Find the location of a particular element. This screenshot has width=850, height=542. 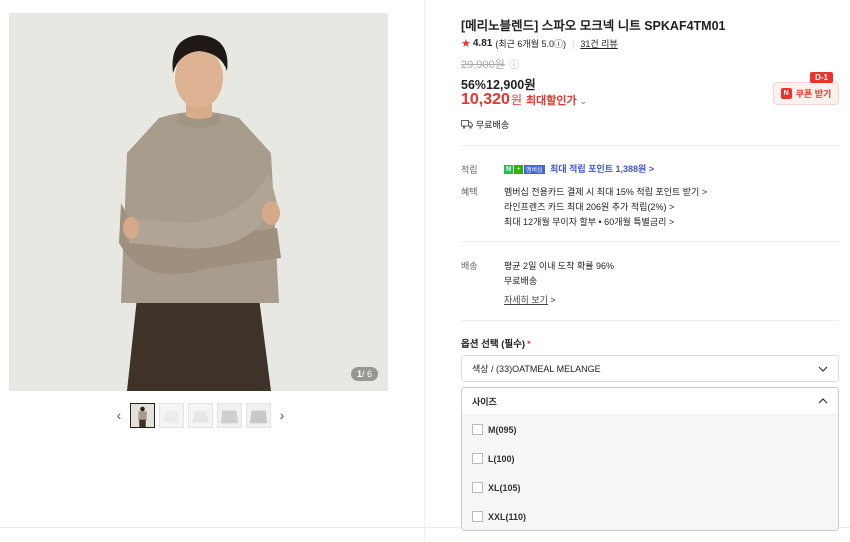

benefit-line-2: 라인프렌즈 카드 최대 206원 추가 적립(2%) > is located at coordinates (589, 206).